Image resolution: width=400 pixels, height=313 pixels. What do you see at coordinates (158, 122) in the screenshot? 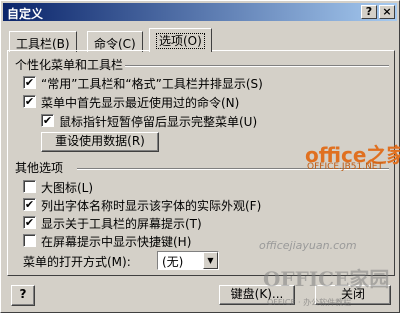
I see `option-full-menus-label: 鼠标指针短暂停留后显示完整菜单(U)` at bounding box center [158, 122].